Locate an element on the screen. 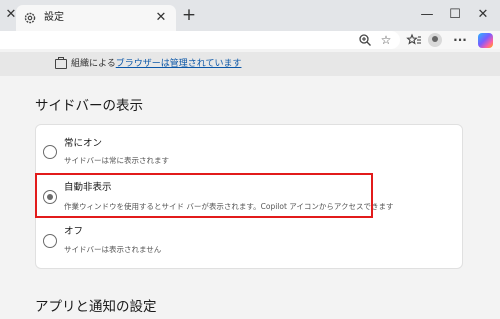  section-title-apps: アプリと通知の設定 is located at coordinates (96, 307).